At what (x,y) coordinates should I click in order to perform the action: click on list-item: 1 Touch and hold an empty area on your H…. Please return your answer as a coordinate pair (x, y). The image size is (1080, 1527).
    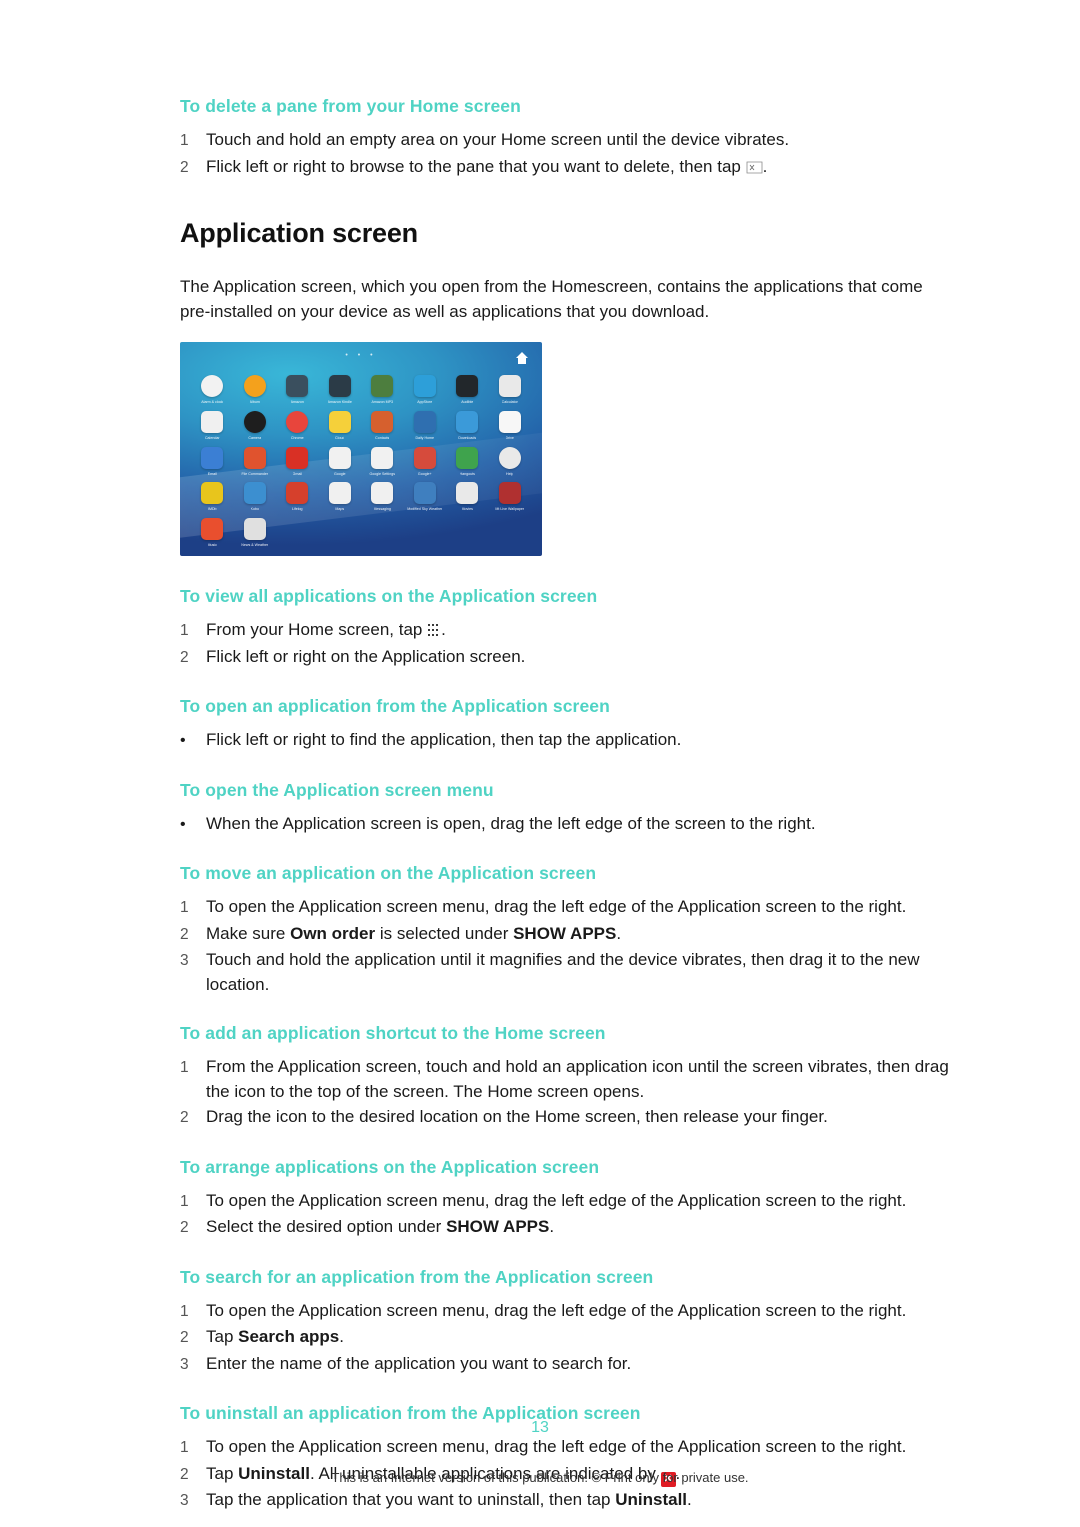
    Looking at the image, I should click on (565, 141).